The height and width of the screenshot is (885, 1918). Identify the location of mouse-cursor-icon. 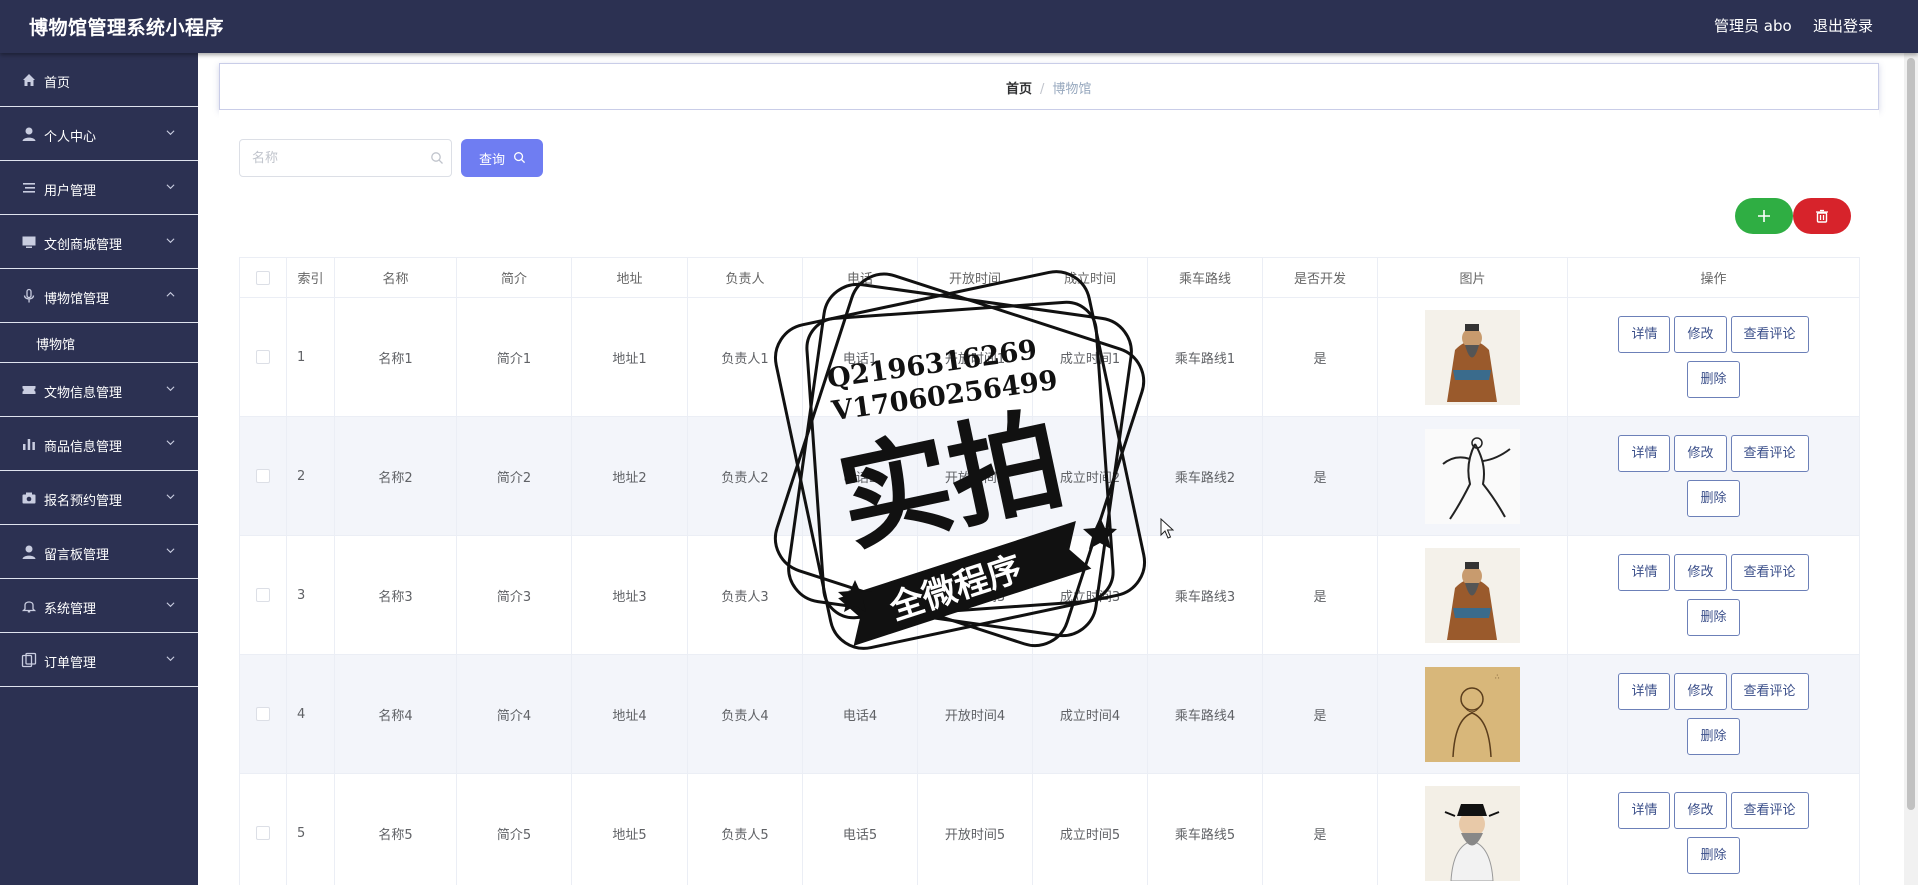
(1167, 528).